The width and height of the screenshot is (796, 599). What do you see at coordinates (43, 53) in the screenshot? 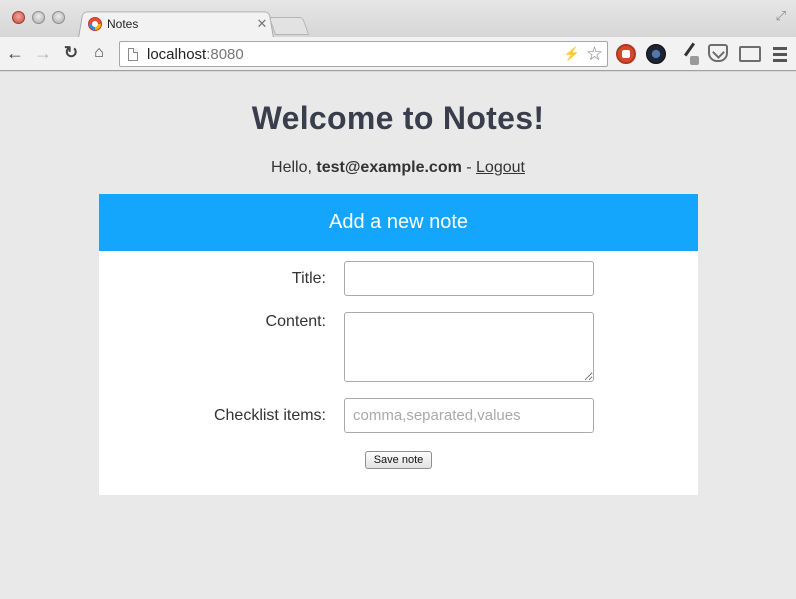
I see `forward-arrow-icon: →` at bounding box center [43, 53].